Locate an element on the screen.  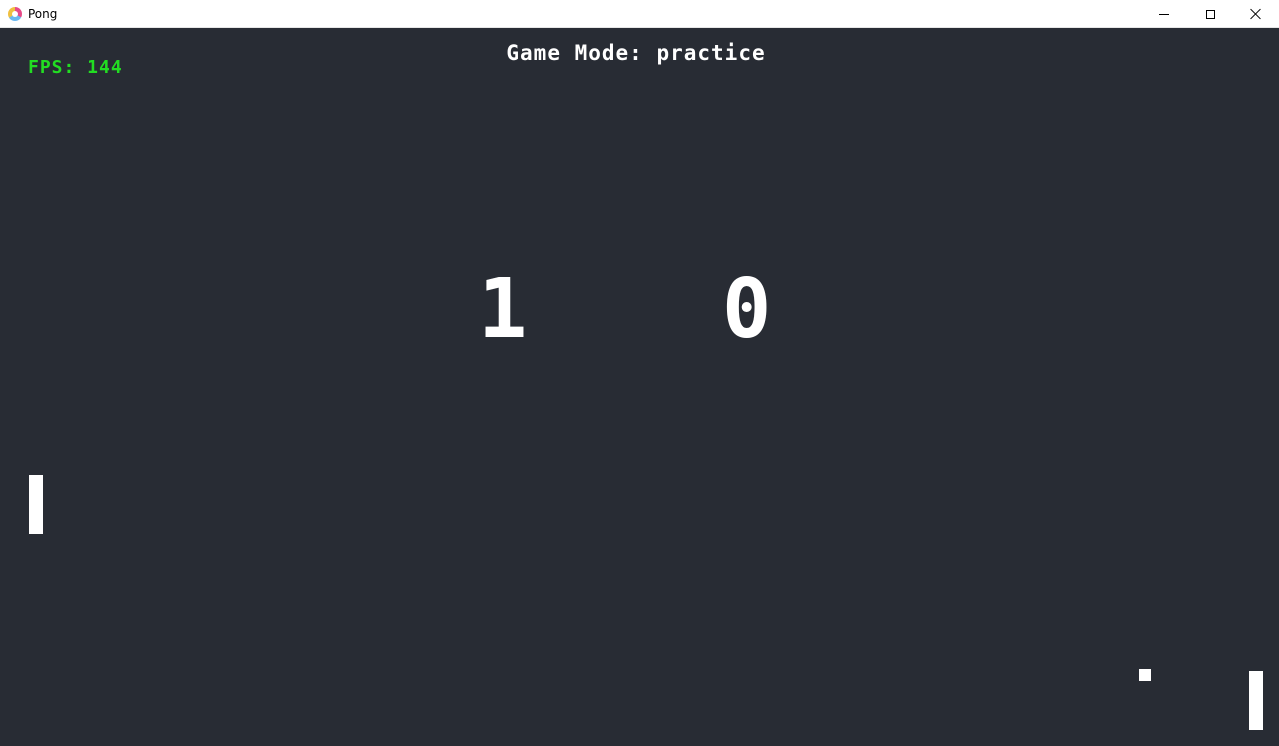
close-icon is located at coordinates (1256, 14).